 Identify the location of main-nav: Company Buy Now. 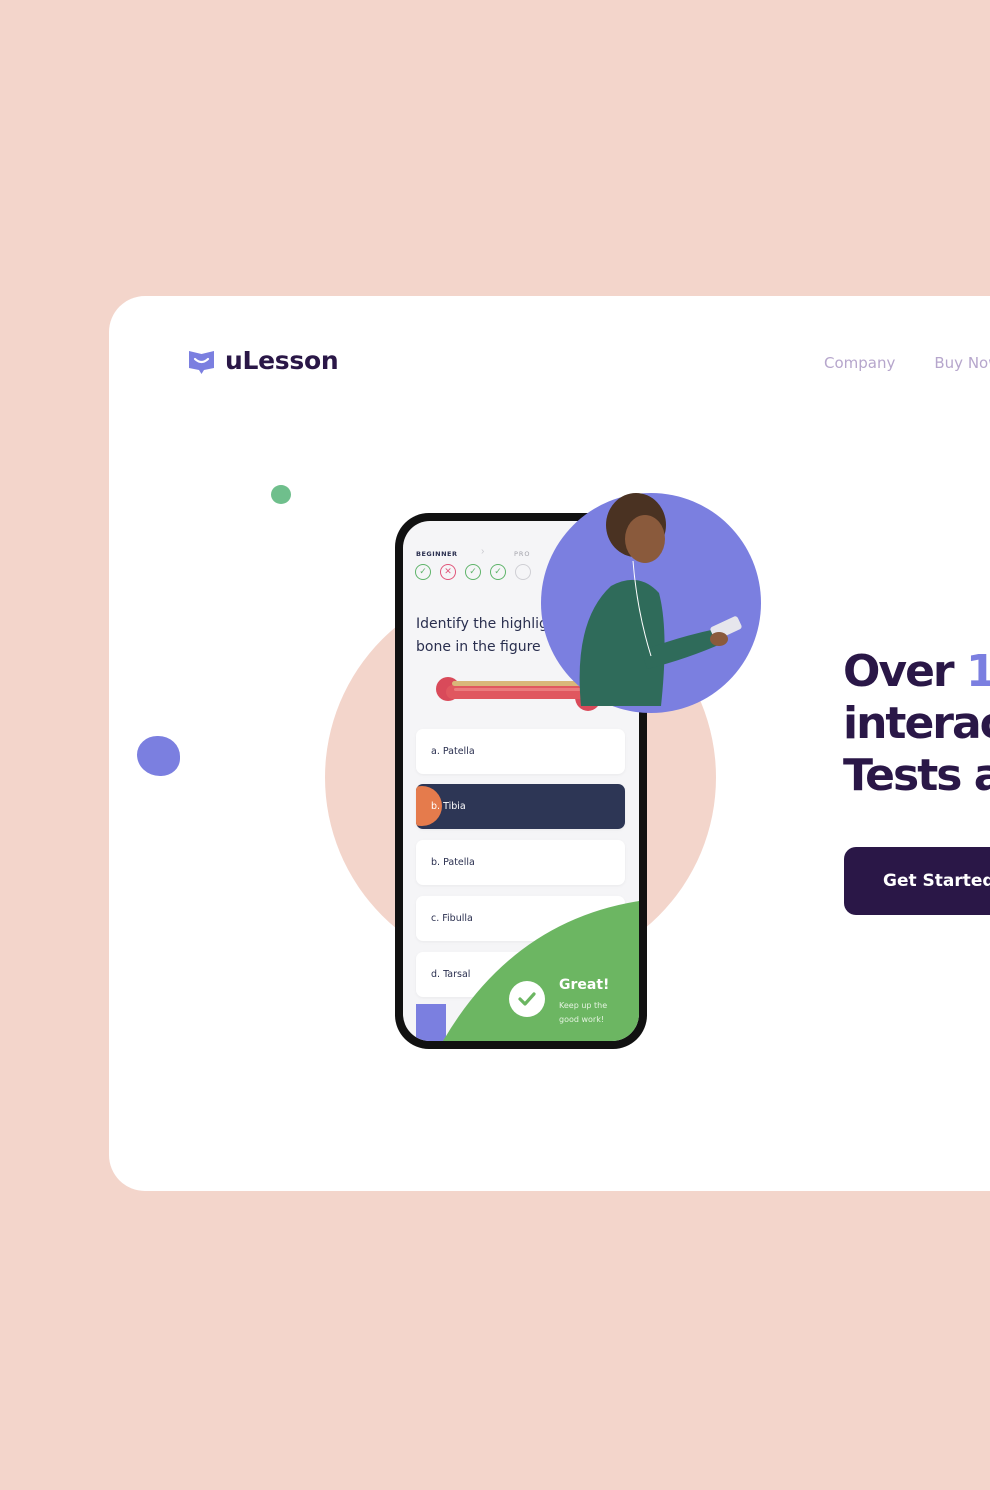
(907, 363).